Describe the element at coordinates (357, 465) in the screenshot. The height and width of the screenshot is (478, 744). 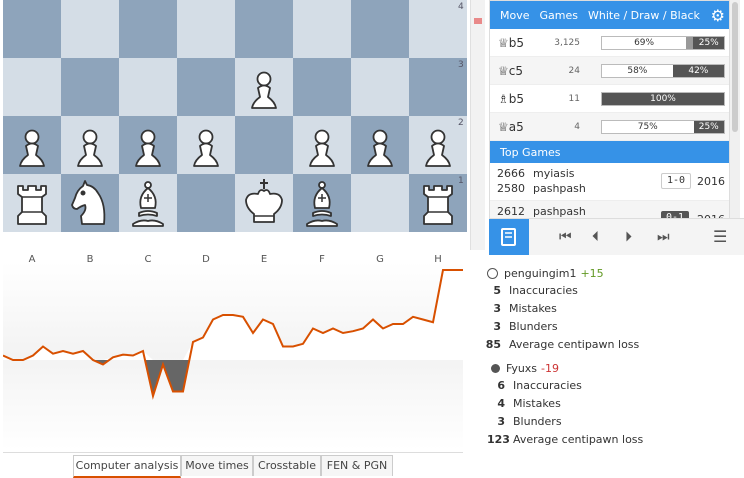
I see `tab-fen-pgn: FEN & PGN` at that location.